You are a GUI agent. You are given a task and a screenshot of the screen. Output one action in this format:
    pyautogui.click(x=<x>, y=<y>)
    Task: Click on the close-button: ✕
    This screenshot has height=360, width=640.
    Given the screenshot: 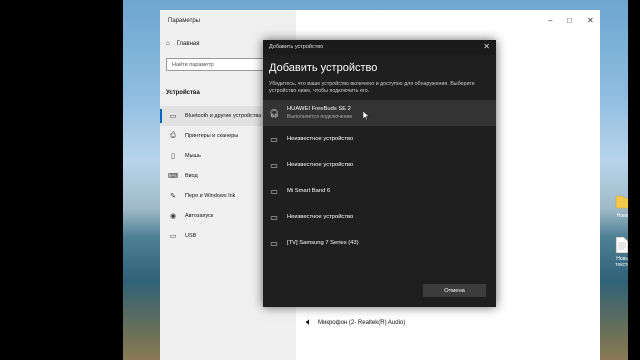 What is the action you would take?
    pyautogui.click(x=590, y=20)
    